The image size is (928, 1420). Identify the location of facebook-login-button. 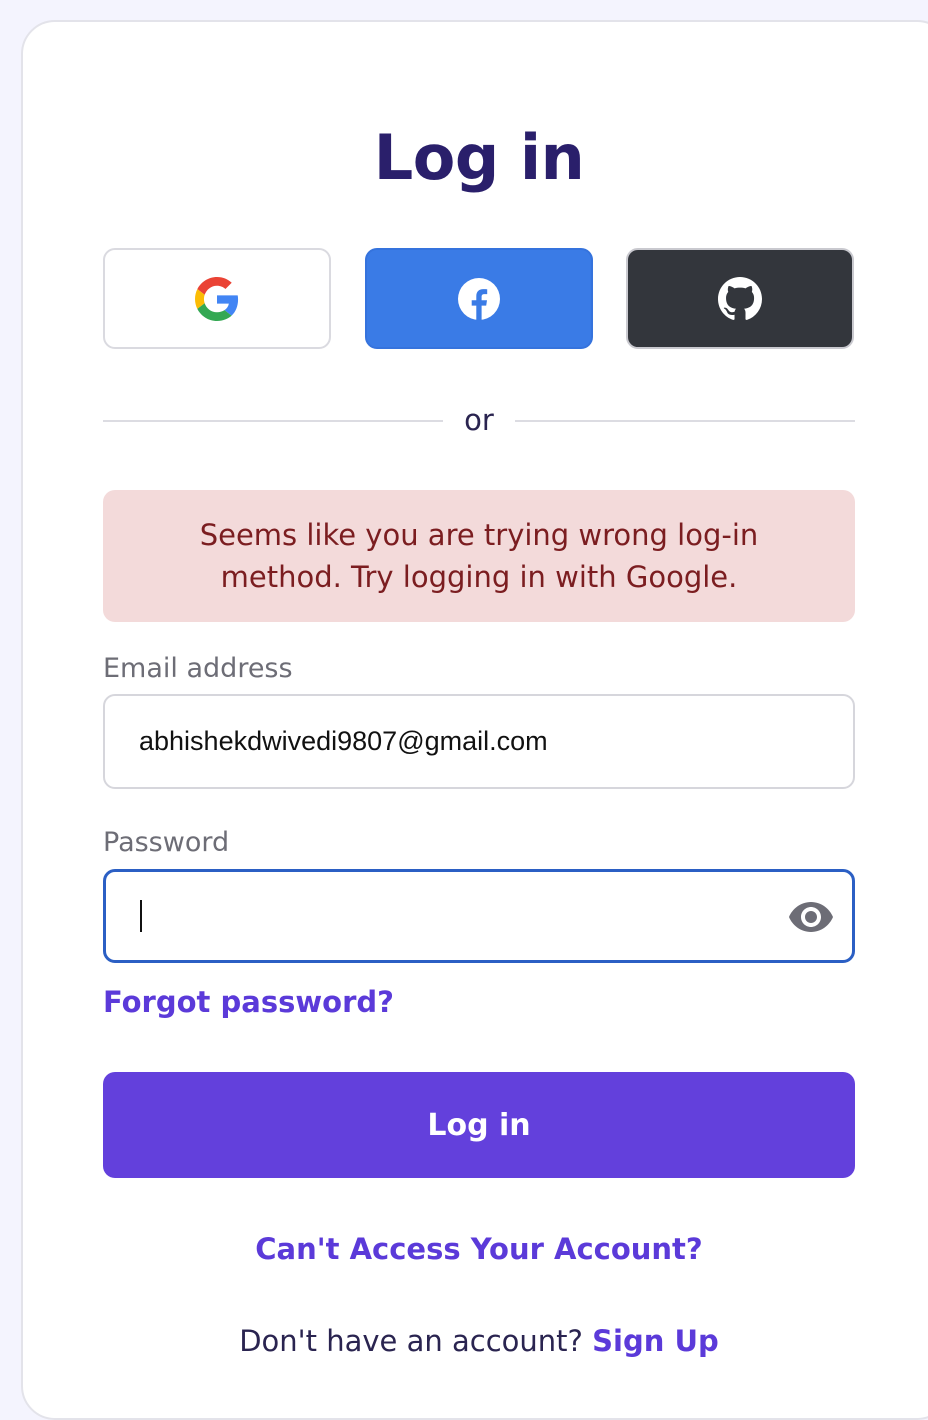
(479, 298).